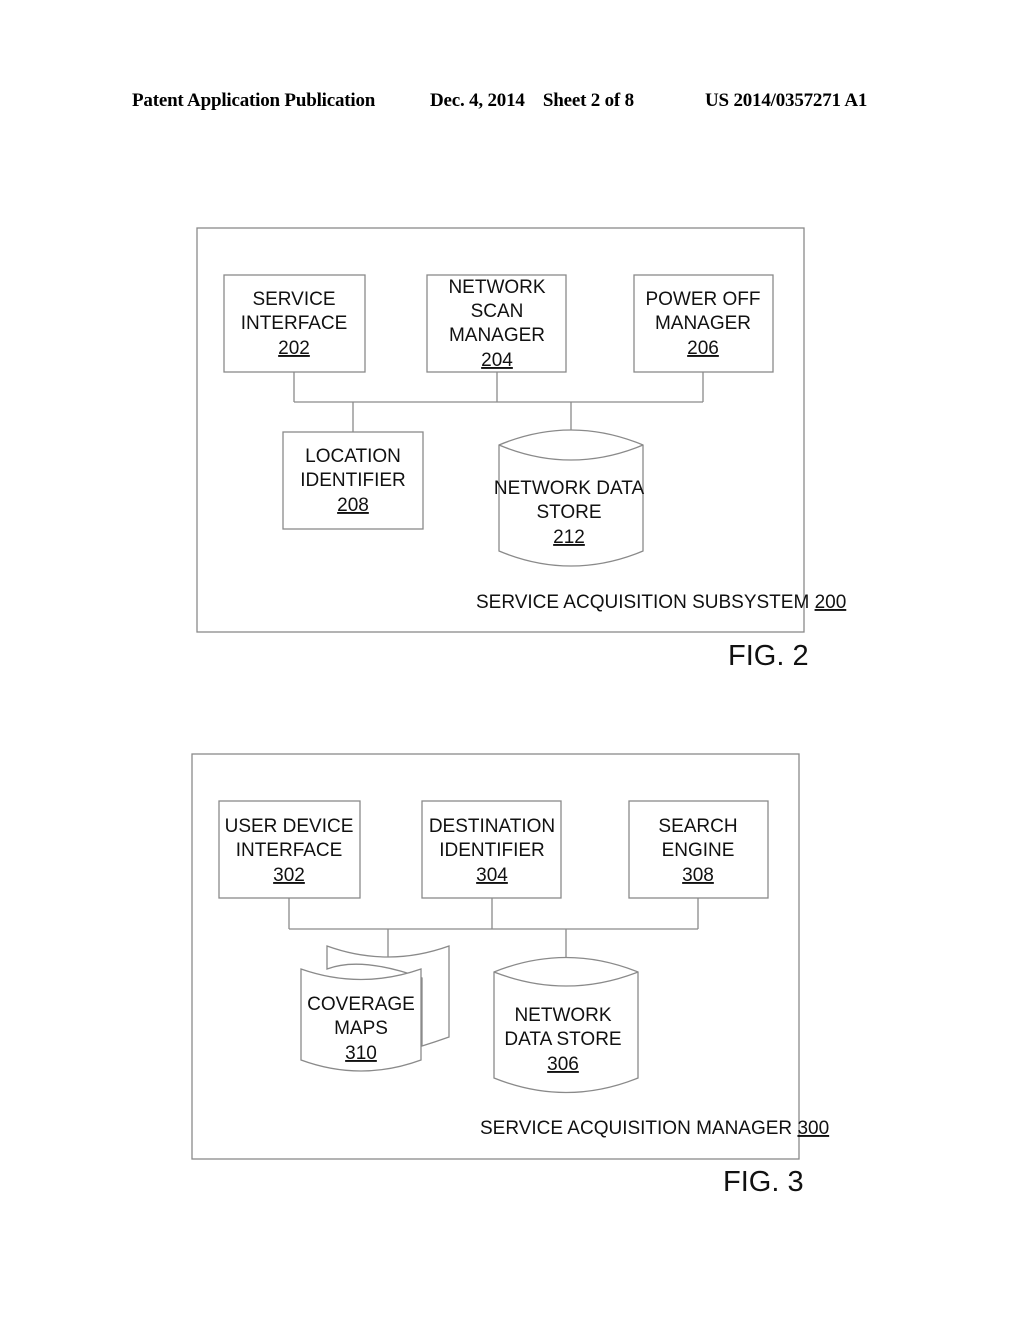 The height and width of the screenshot is (1320, 1024). I want to click on node-label-line: SEARCH, so click(697, 826).